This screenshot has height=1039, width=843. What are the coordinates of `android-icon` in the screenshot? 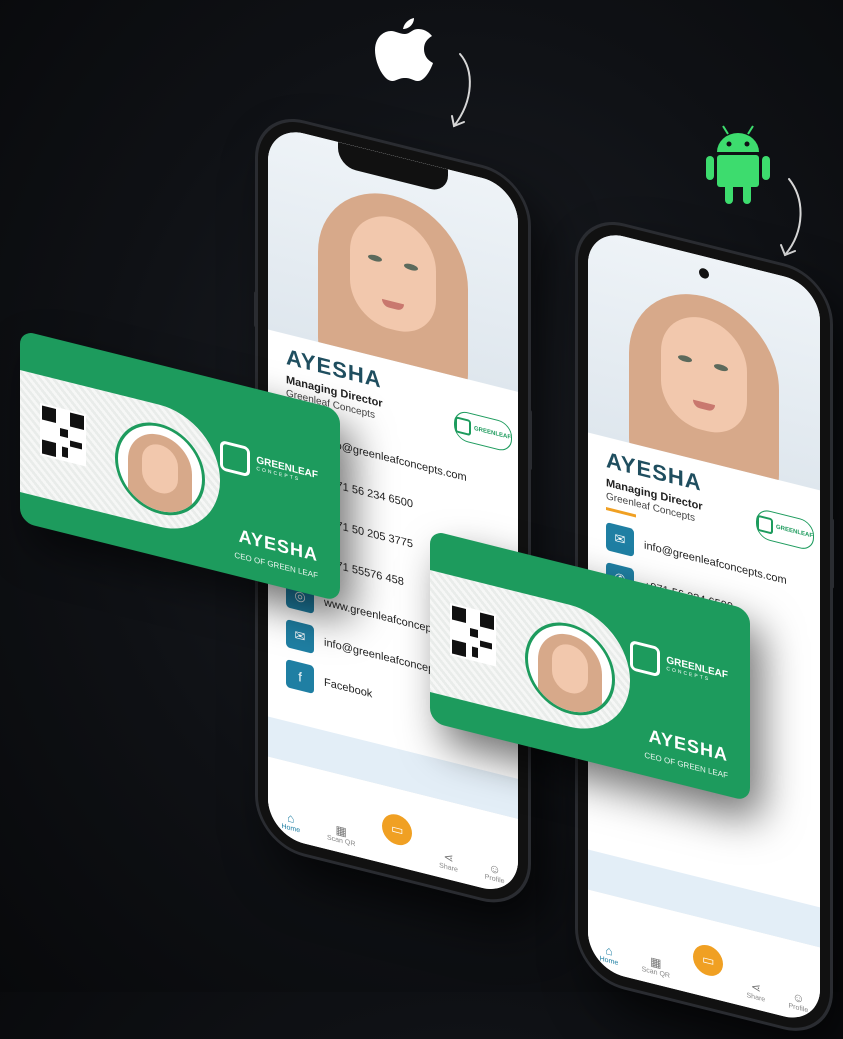 It's located at (738, 164).